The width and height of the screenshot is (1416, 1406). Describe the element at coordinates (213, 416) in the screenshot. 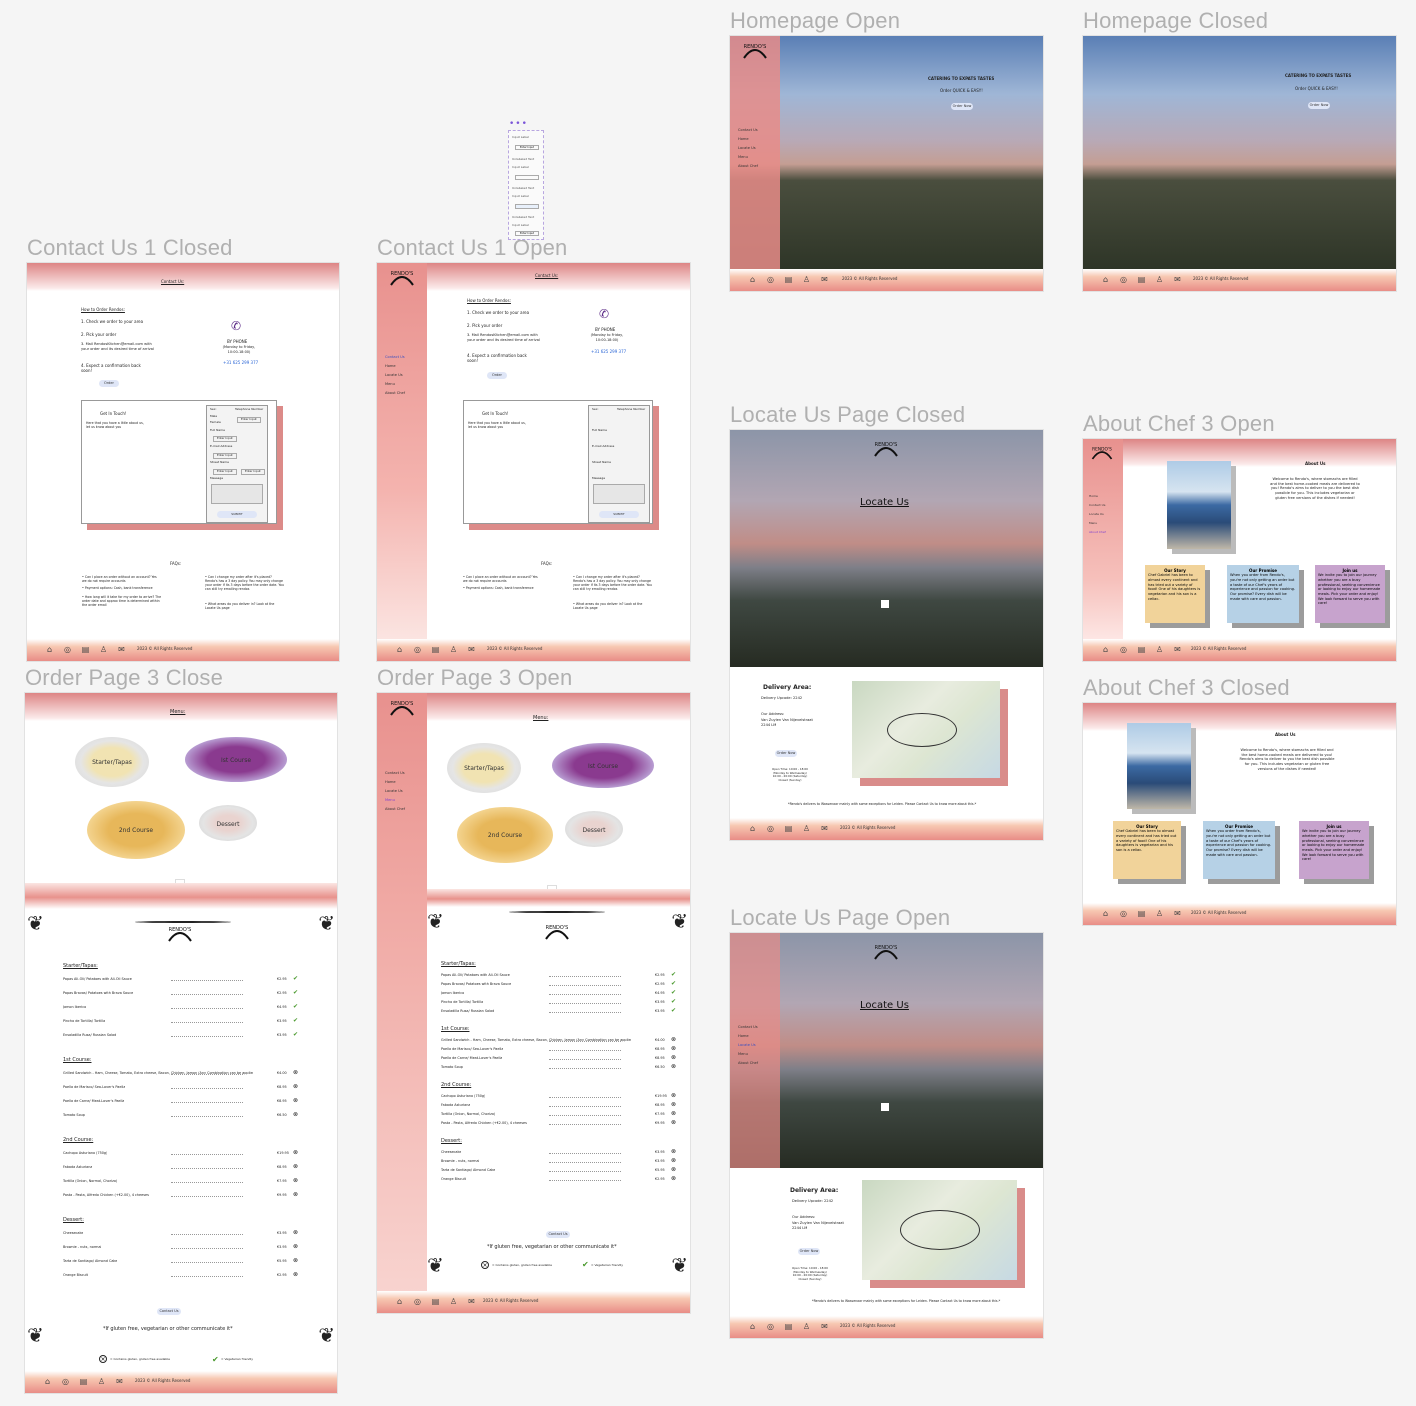

I see `male-radio: Male` at that location.